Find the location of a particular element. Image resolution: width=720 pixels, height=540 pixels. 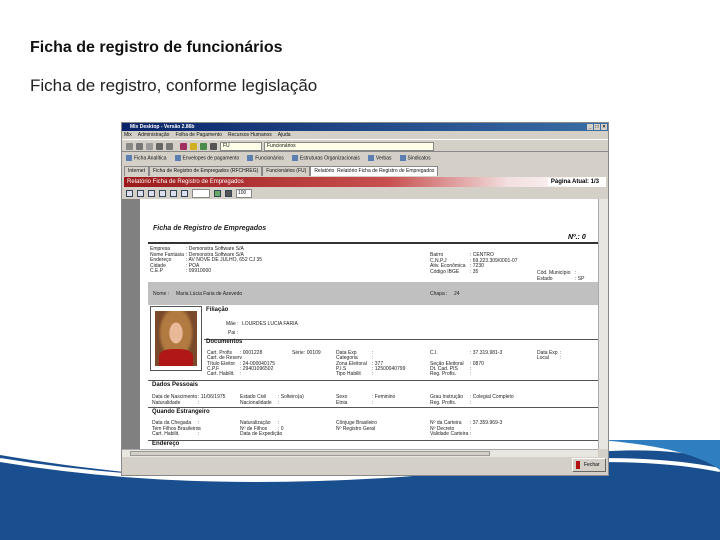

report-field: Estado is located at coordinates (545, 278).